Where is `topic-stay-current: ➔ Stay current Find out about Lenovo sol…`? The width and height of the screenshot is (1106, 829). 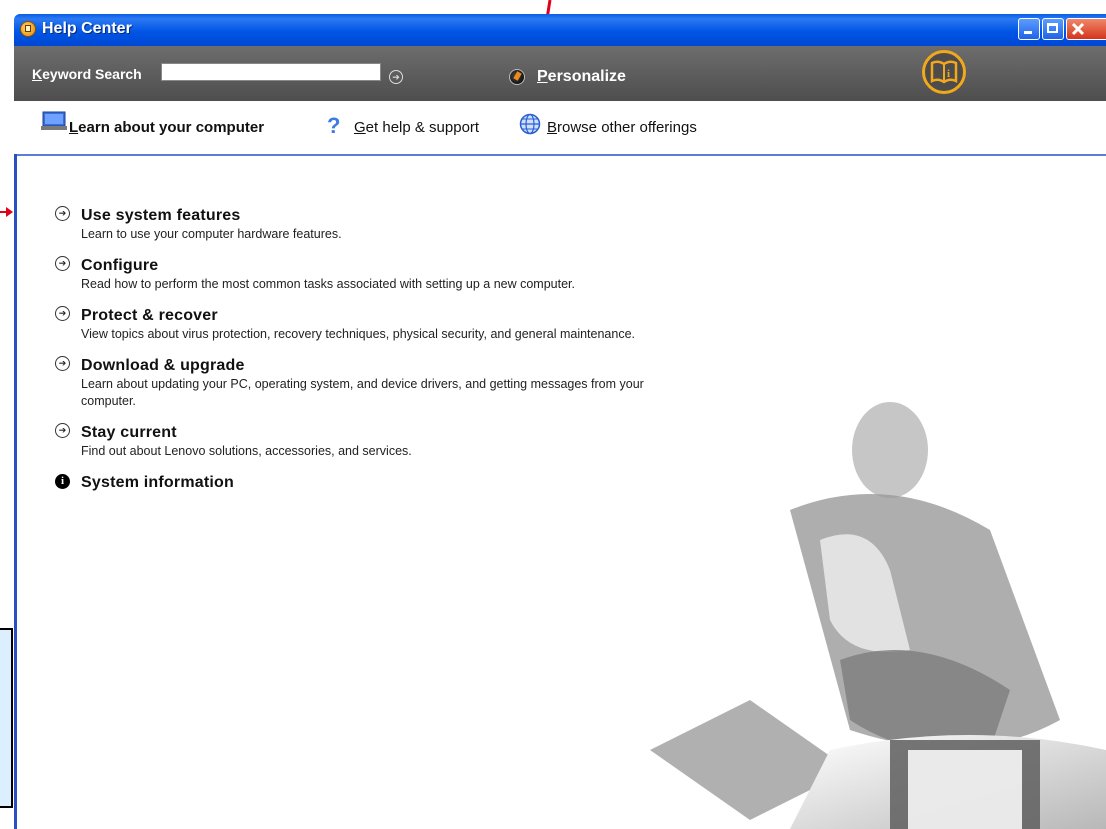
topic-stay-current: ➔ Stay current Find out about Lenovo sol… is located at coordinates (405, 441).